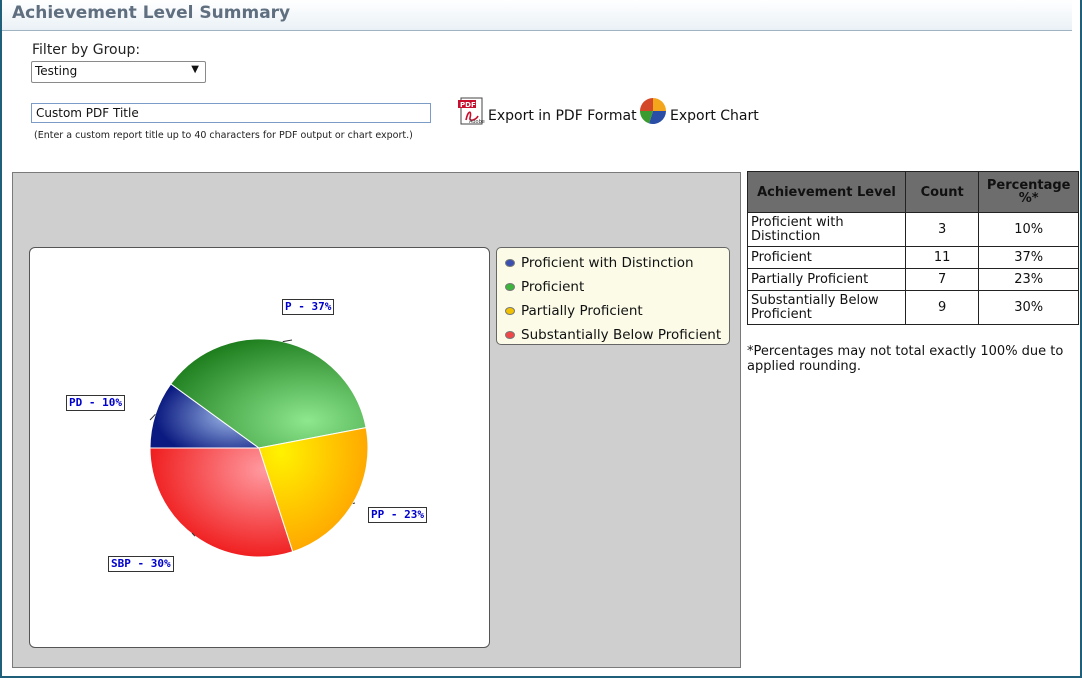  What do you see at coordinates (826, 307) in the screenshot?
I see `cell-level: Substantially Below Proficient` at bounding box center [826, 307].